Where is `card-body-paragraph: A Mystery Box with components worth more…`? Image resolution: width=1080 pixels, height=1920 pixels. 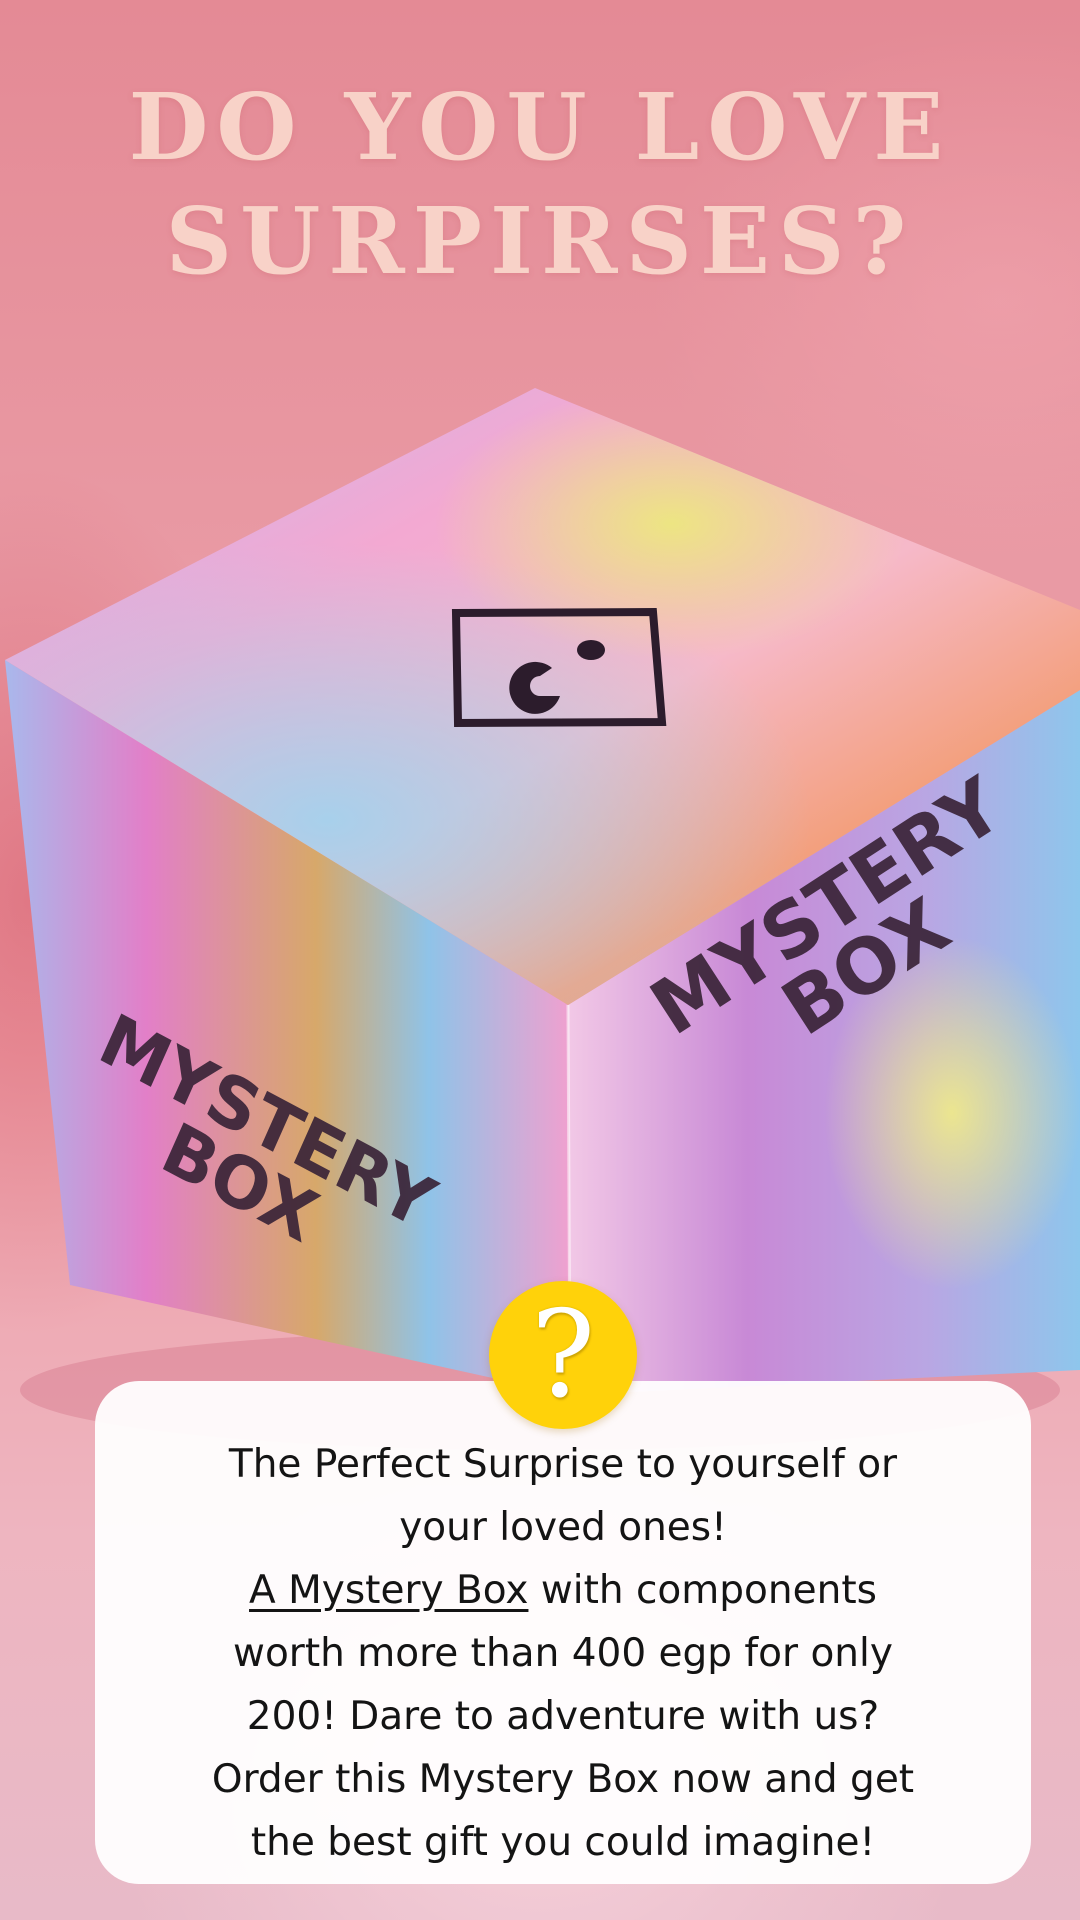 card-body-paragraph: A Mystery Box with components worth more… is located at coordinates (563, 1716).